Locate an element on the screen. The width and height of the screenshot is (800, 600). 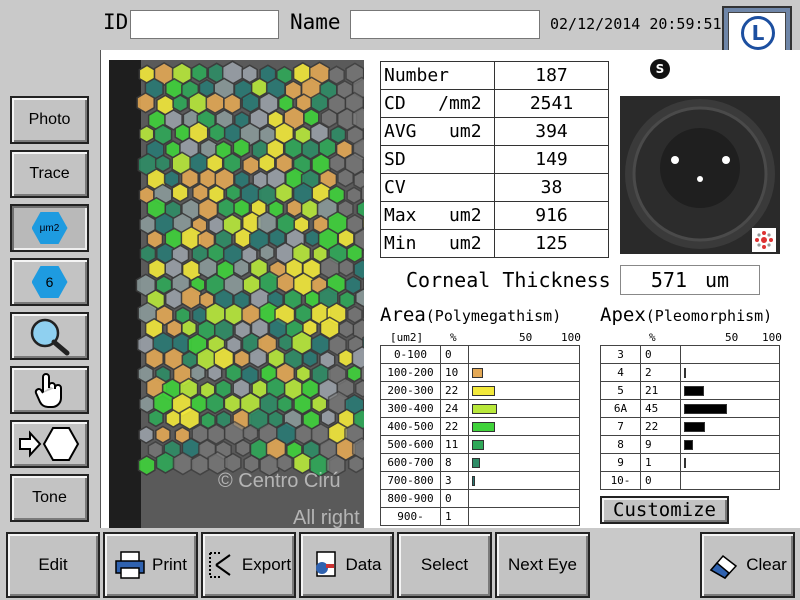
area-percent: 22 is located at coordinates (454, 390).